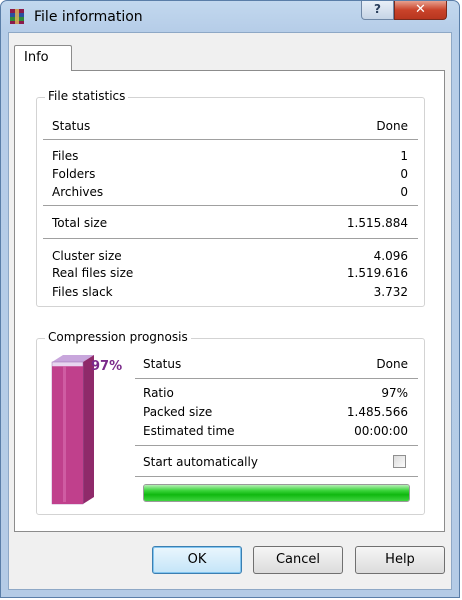 The width and height of the screenshot is (462, 600). I want to click on comp-packed-value: 1.485.566, so click(377, 412).